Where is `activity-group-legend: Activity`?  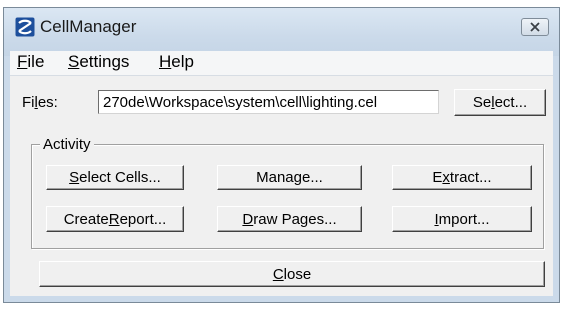
activity-group-legend: Activity is located at coordinates (67, 144).